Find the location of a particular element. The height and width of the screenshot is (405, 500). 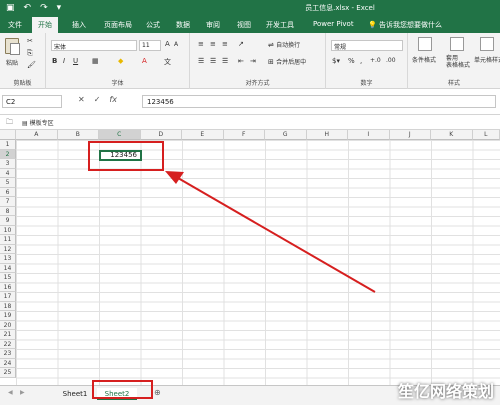

add-sheet-icon: ⊕ is located at coordinates (157, 392).